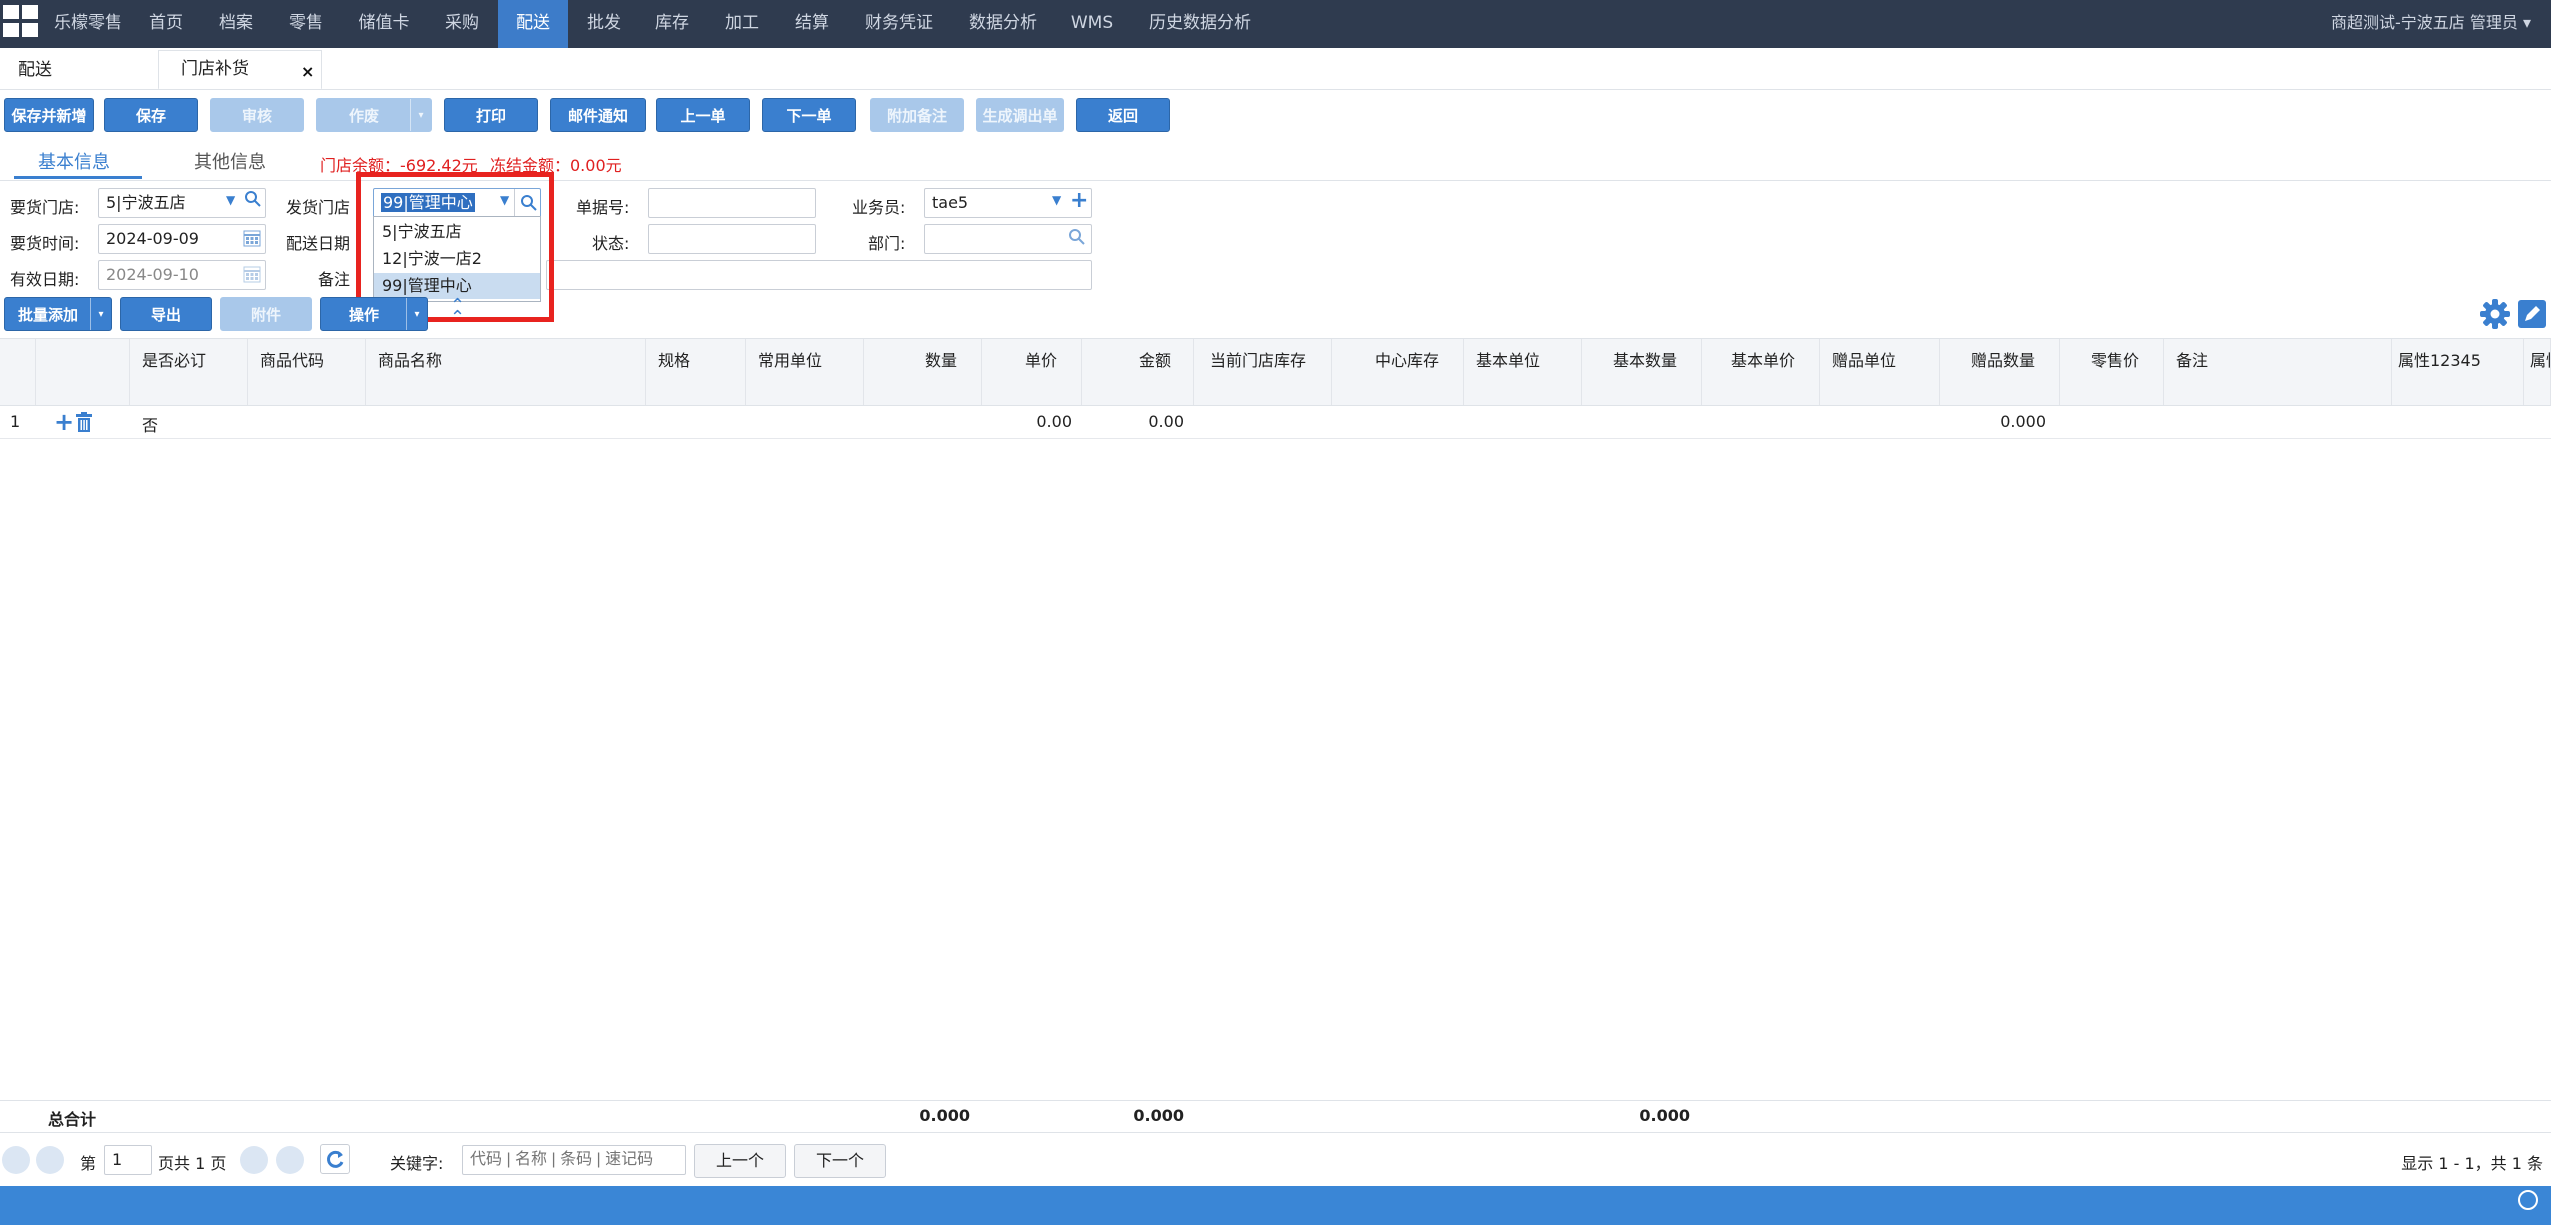 The image size is (2551, 1225). I want to click on cell-gift-qty: 0.000, so click(1993, 421).